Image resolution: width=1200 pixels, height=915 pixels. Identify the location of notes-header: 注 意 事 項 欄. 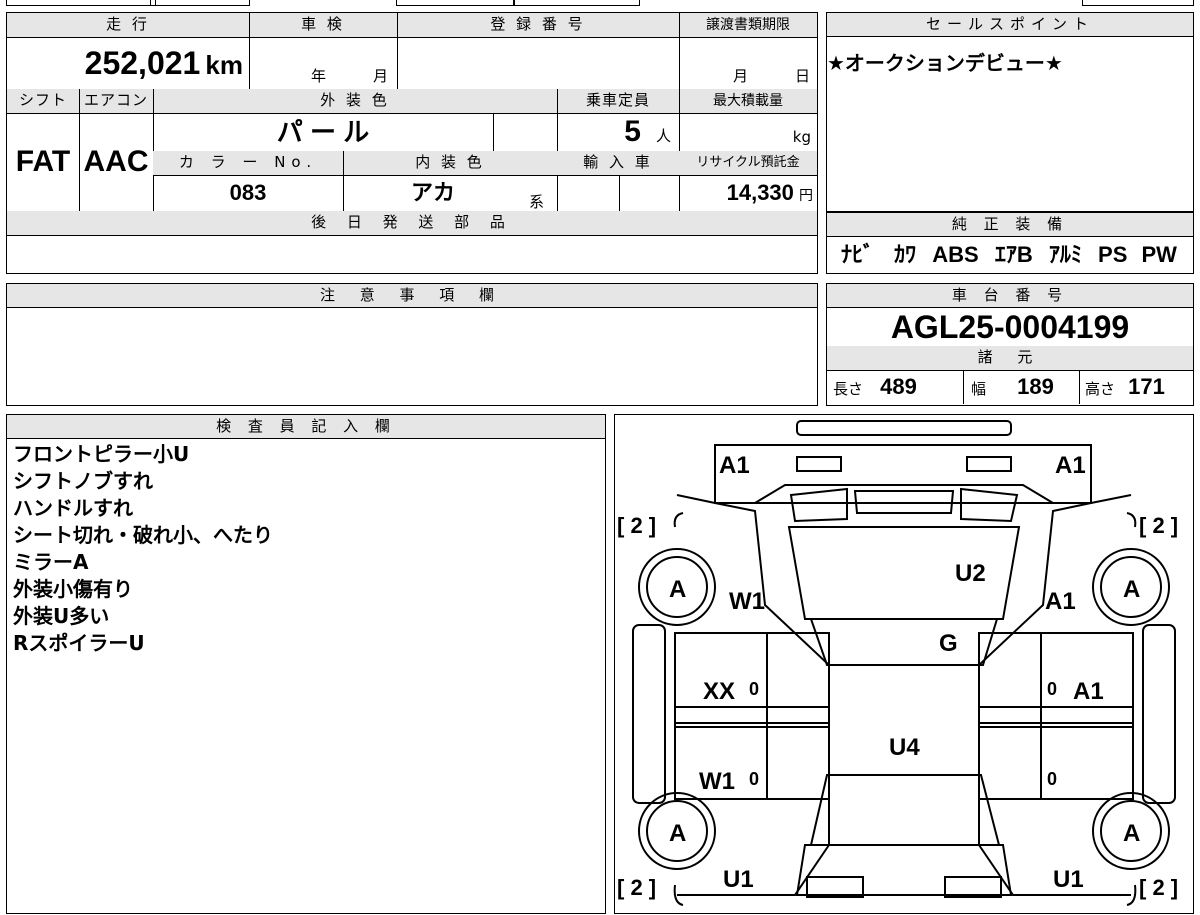
(412, 296).